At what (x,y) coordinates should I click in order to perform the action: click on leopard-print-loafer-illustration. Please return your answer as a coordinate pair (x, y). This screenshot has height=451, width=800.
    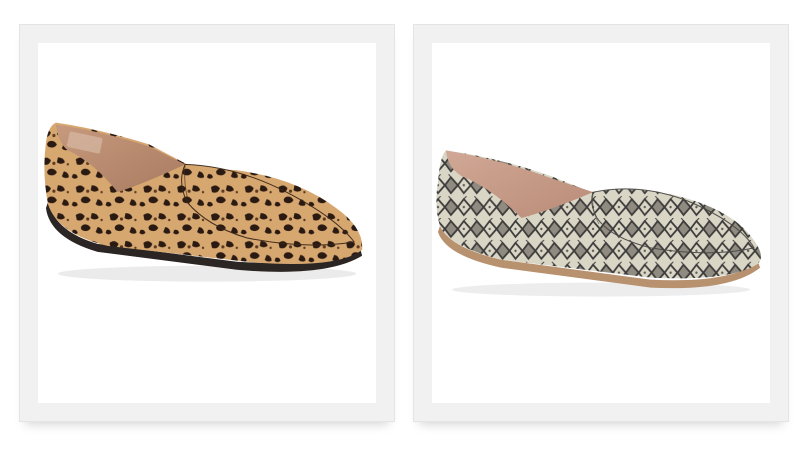
    Looking at the image, I should click on (203, 202).